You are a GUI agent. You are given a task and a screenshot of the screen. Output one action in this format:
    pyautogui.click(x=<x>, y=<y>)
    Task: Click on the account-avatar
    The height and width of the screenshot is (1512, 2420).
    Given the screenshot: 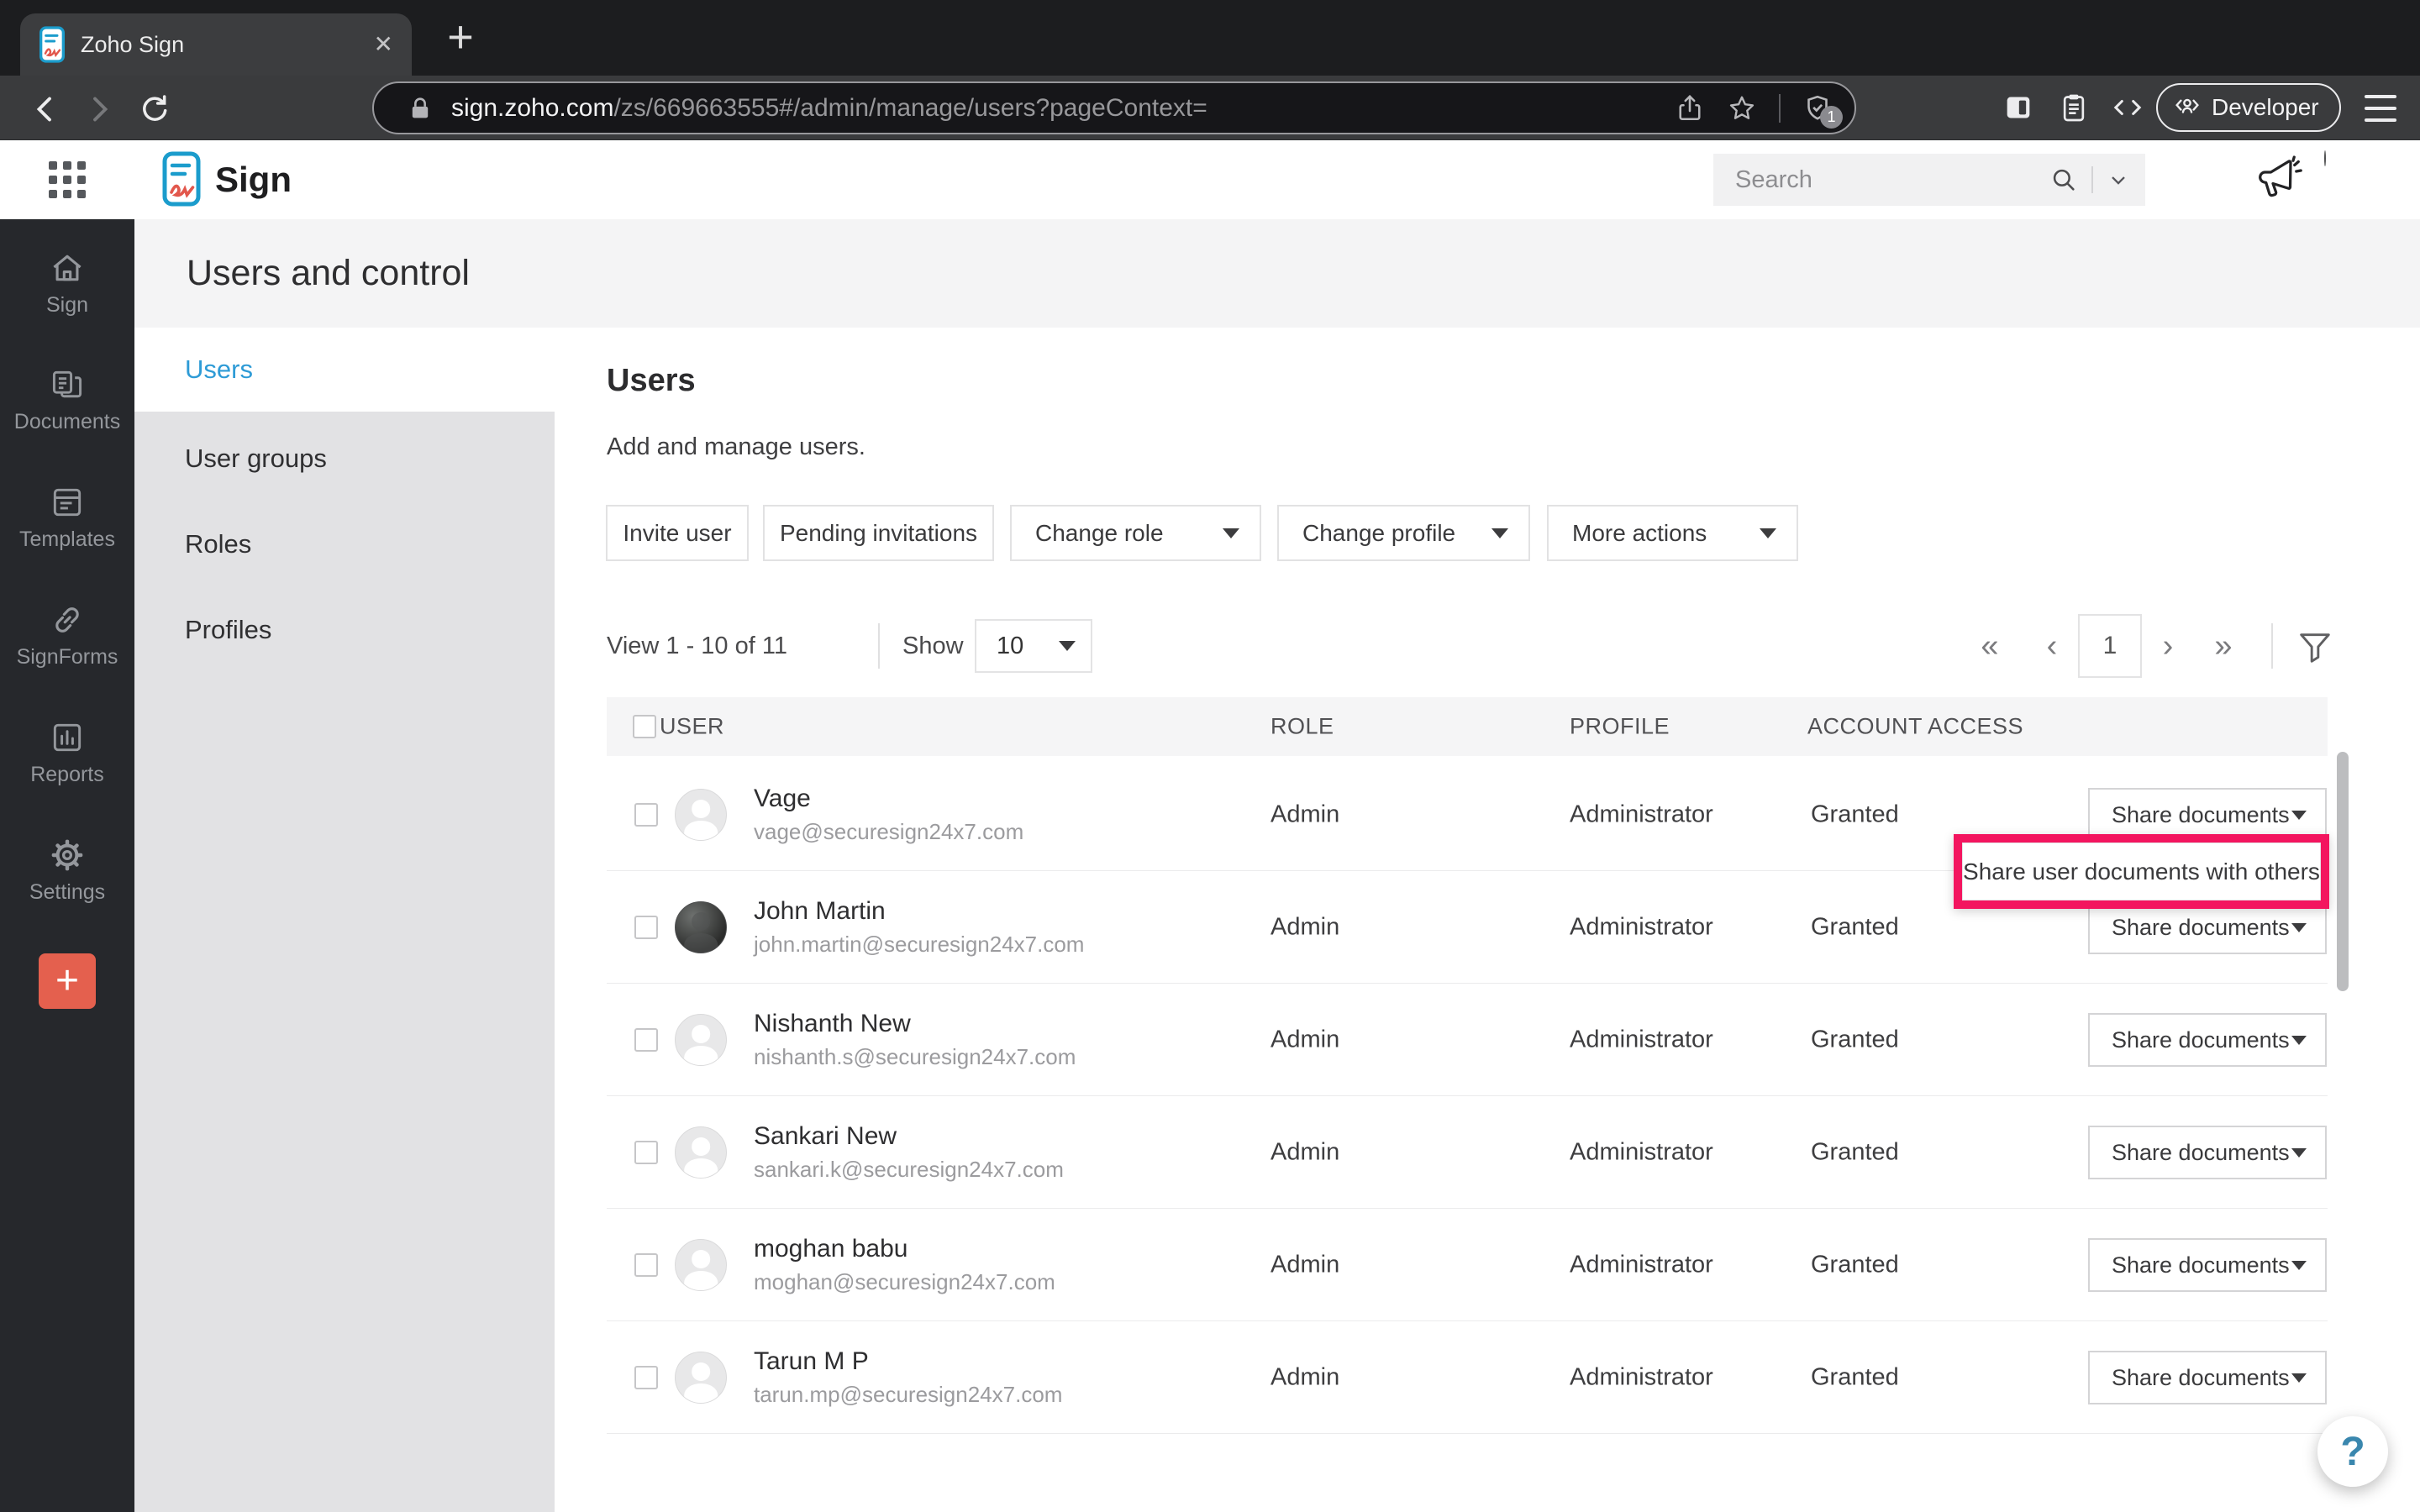 What is the action you would take?
    pyautogui.click(x=2325, y=158)
    